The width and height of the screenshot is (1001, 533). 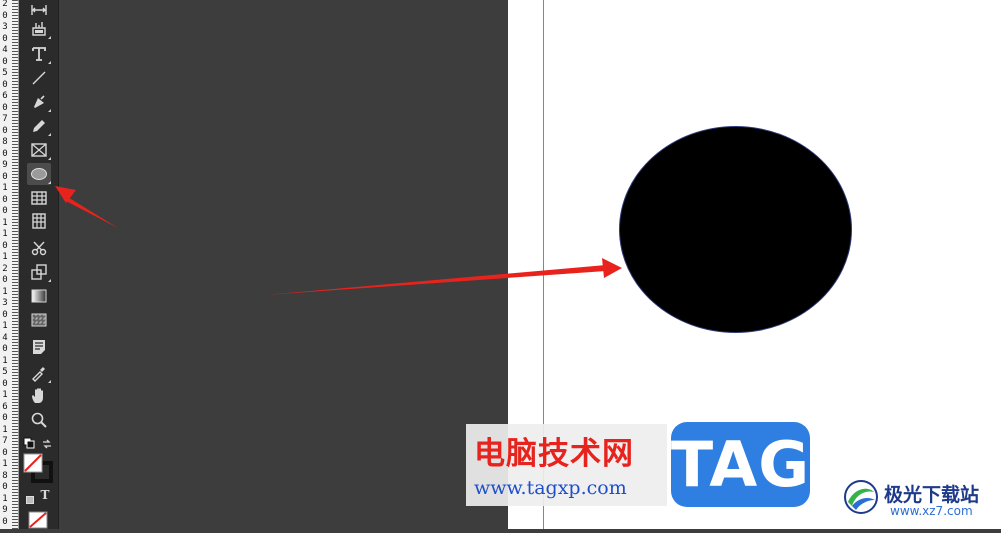 What do you see at coordinates (920, 500) in the screenshot?
I see `site-logo: 极光下载站 www.xz7.com` at bounding box center [920, 500].